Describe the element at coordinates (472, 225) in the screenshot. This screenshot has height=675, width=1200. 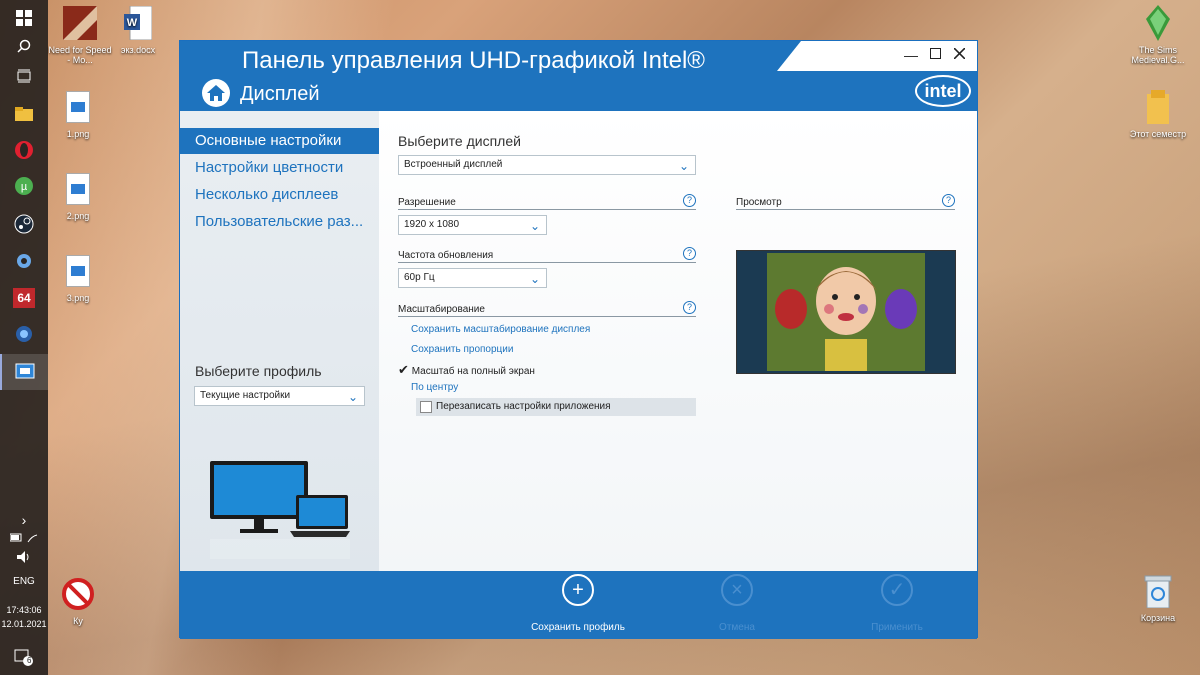
I see `resolution-select: 1920 x 1080 ⌄` at that location.